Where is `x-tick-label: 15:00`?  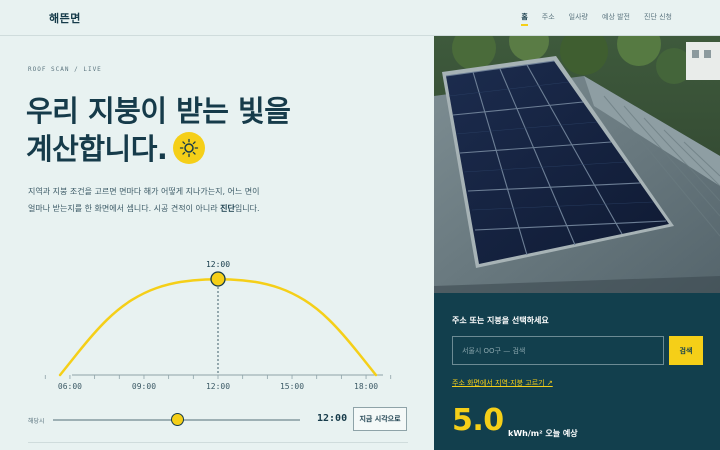 x-tick-label: 15:00 is located at coordinates (292, 386).